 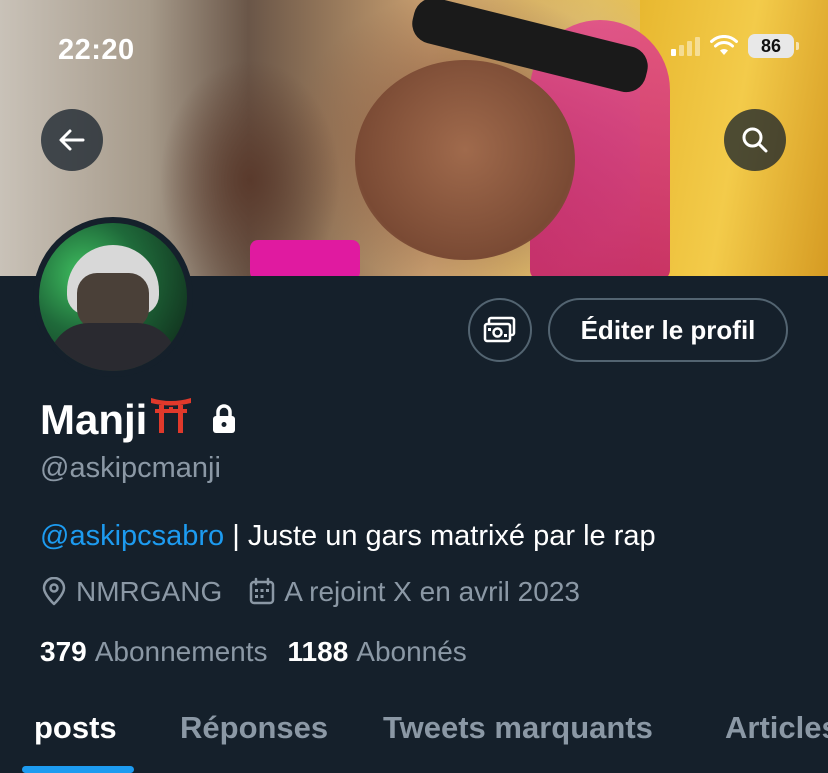 I want to click on arrow-left-icon, so click(x=72, y=140).